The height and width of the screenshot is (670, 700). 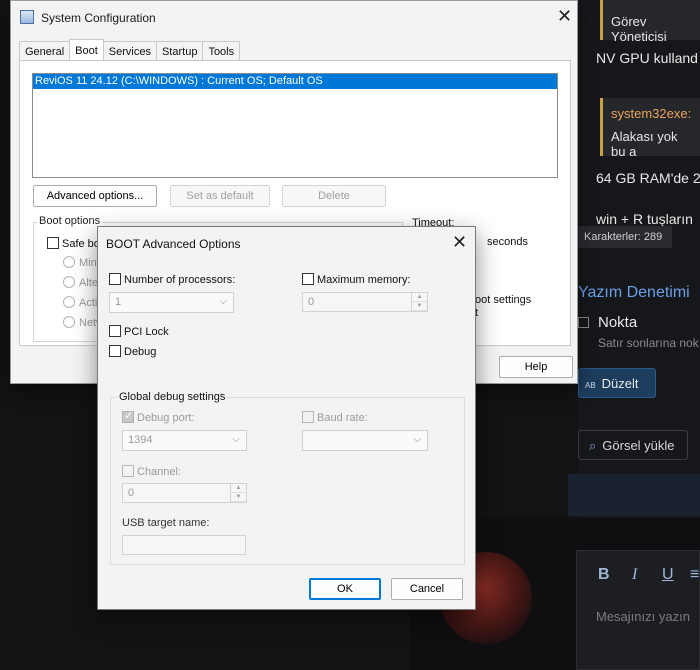 I want to click on highlight-strip, so click(x=634, y=495).